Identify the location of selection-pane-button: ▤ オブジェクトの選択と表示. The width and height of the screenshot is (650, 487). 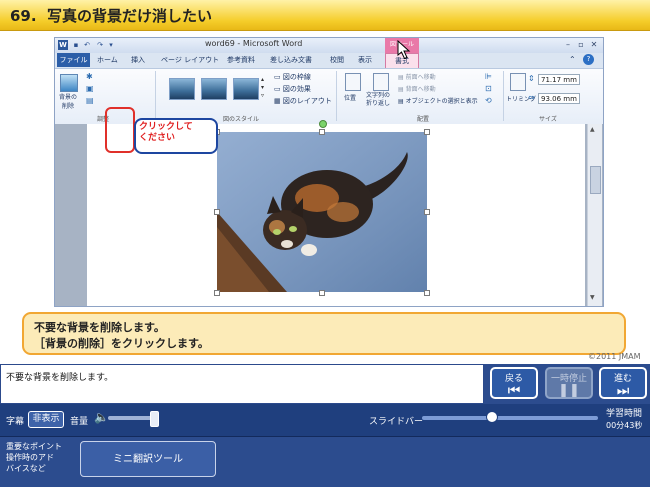
(438, 100).